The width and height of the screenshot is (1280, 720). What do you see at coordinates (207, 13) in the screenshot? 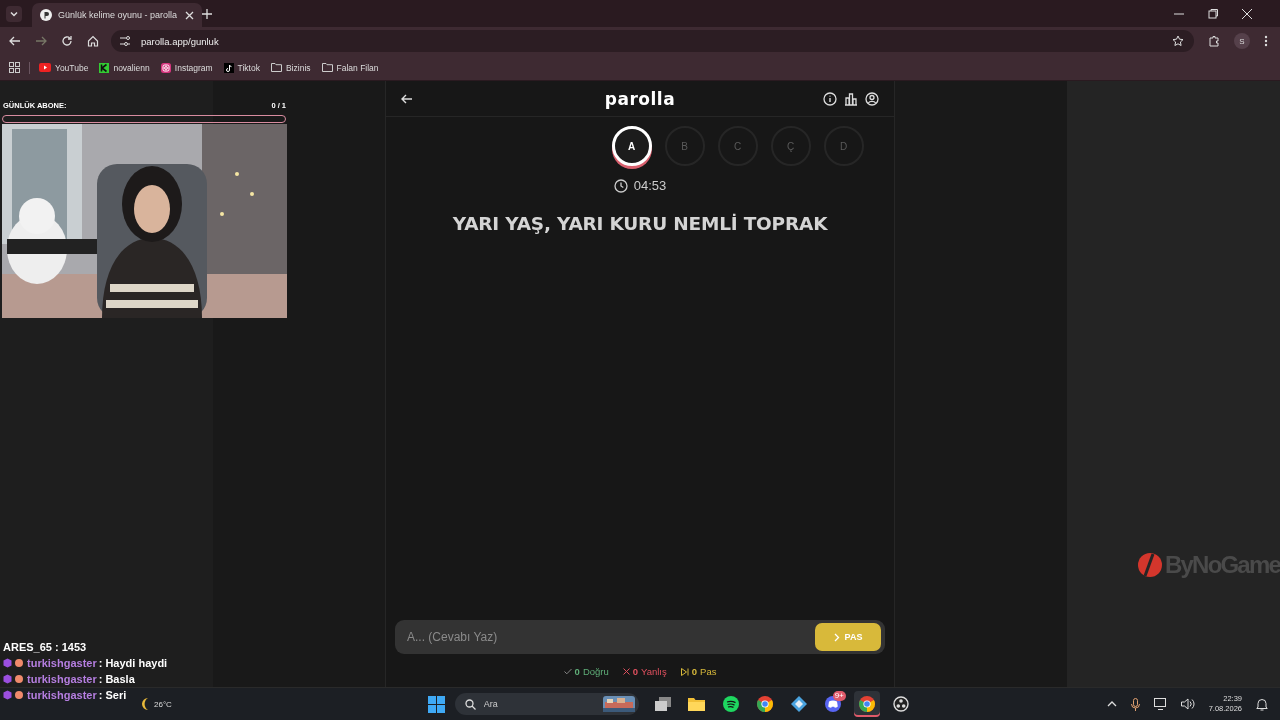
I see `new-tab-icon` at bounding box center [207, 13].